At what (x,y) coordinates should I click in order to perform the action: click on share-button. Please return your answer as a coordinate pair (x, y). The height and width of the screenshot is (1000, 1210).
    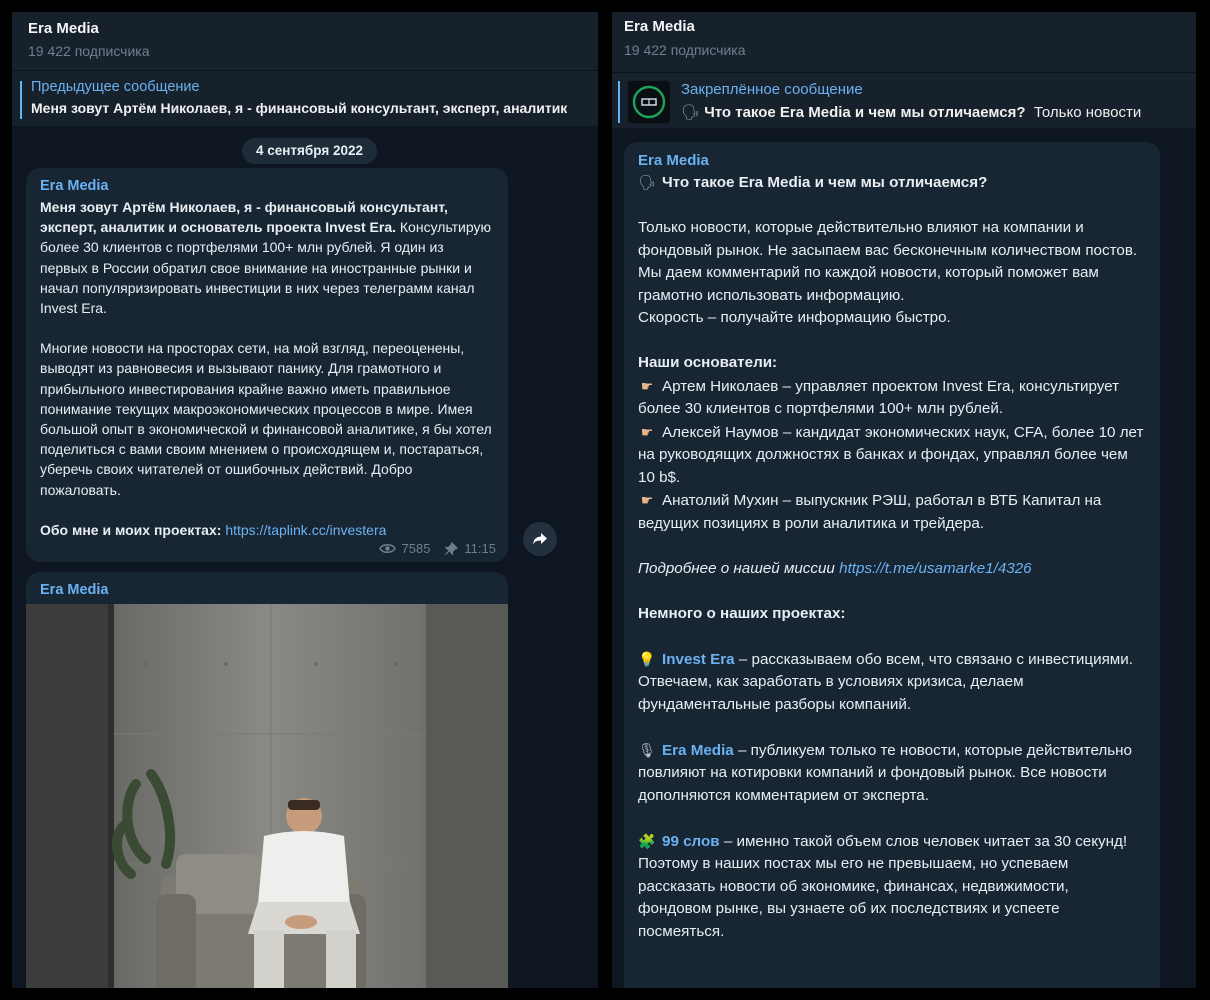
    Looking at the image, I should click on (540, 539).